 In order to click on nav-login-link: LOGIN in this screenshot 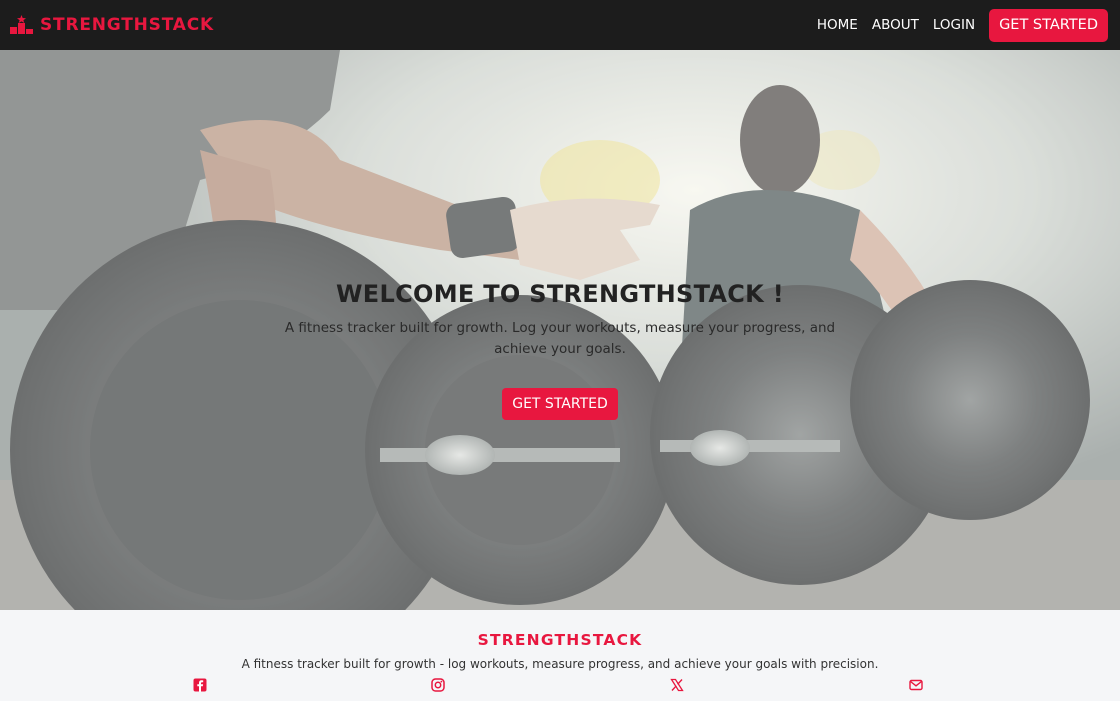, I will do `click(954, 25)`.